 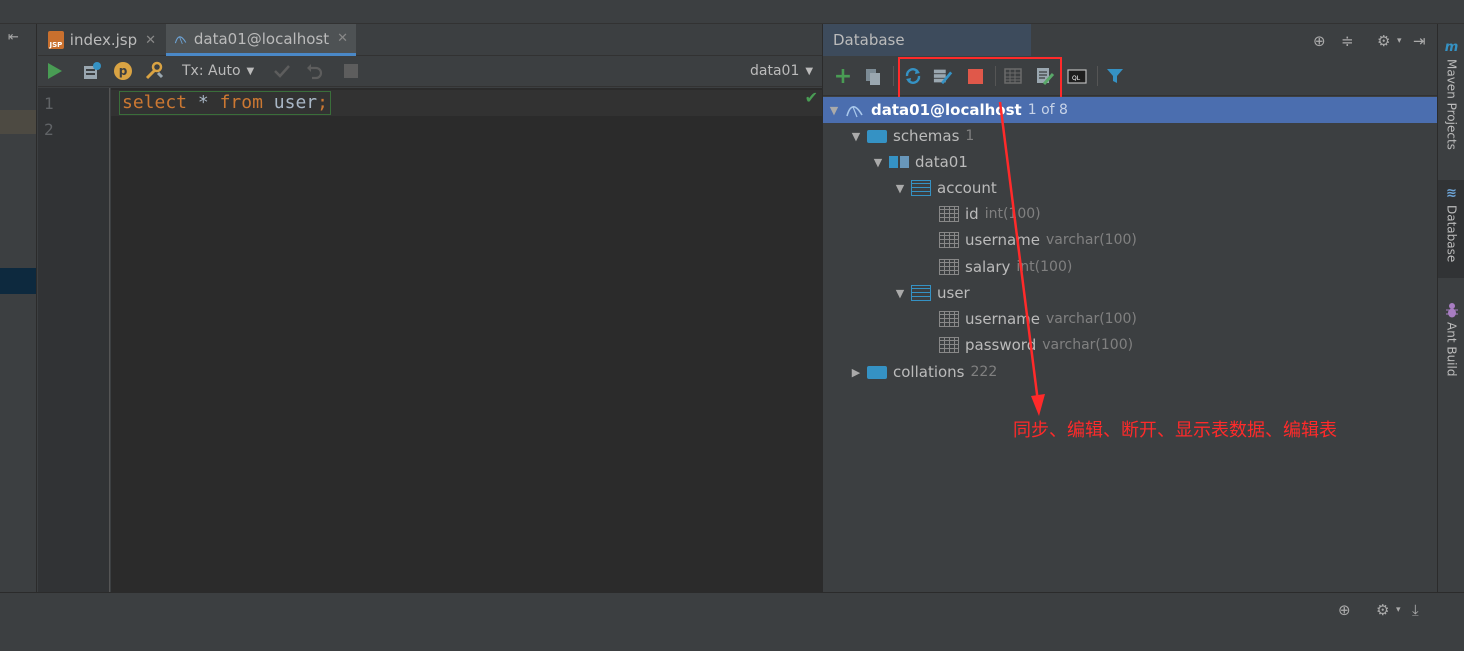 I want to click on annotation-arrow, so click(x=1021, y=258).